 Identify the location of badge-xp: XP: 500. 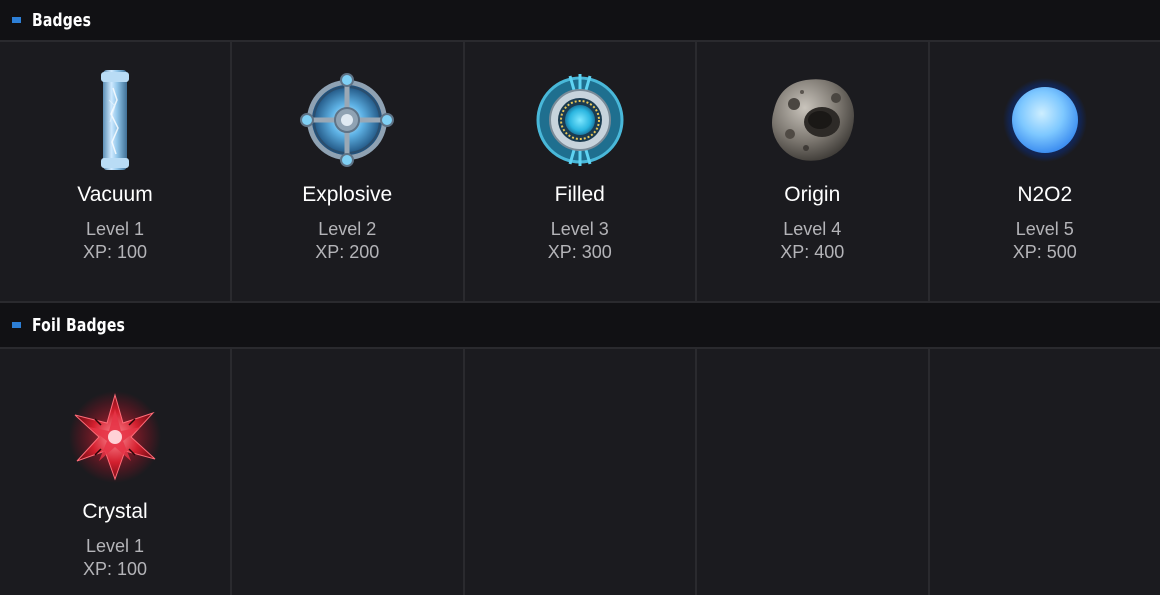
(1044, 252).